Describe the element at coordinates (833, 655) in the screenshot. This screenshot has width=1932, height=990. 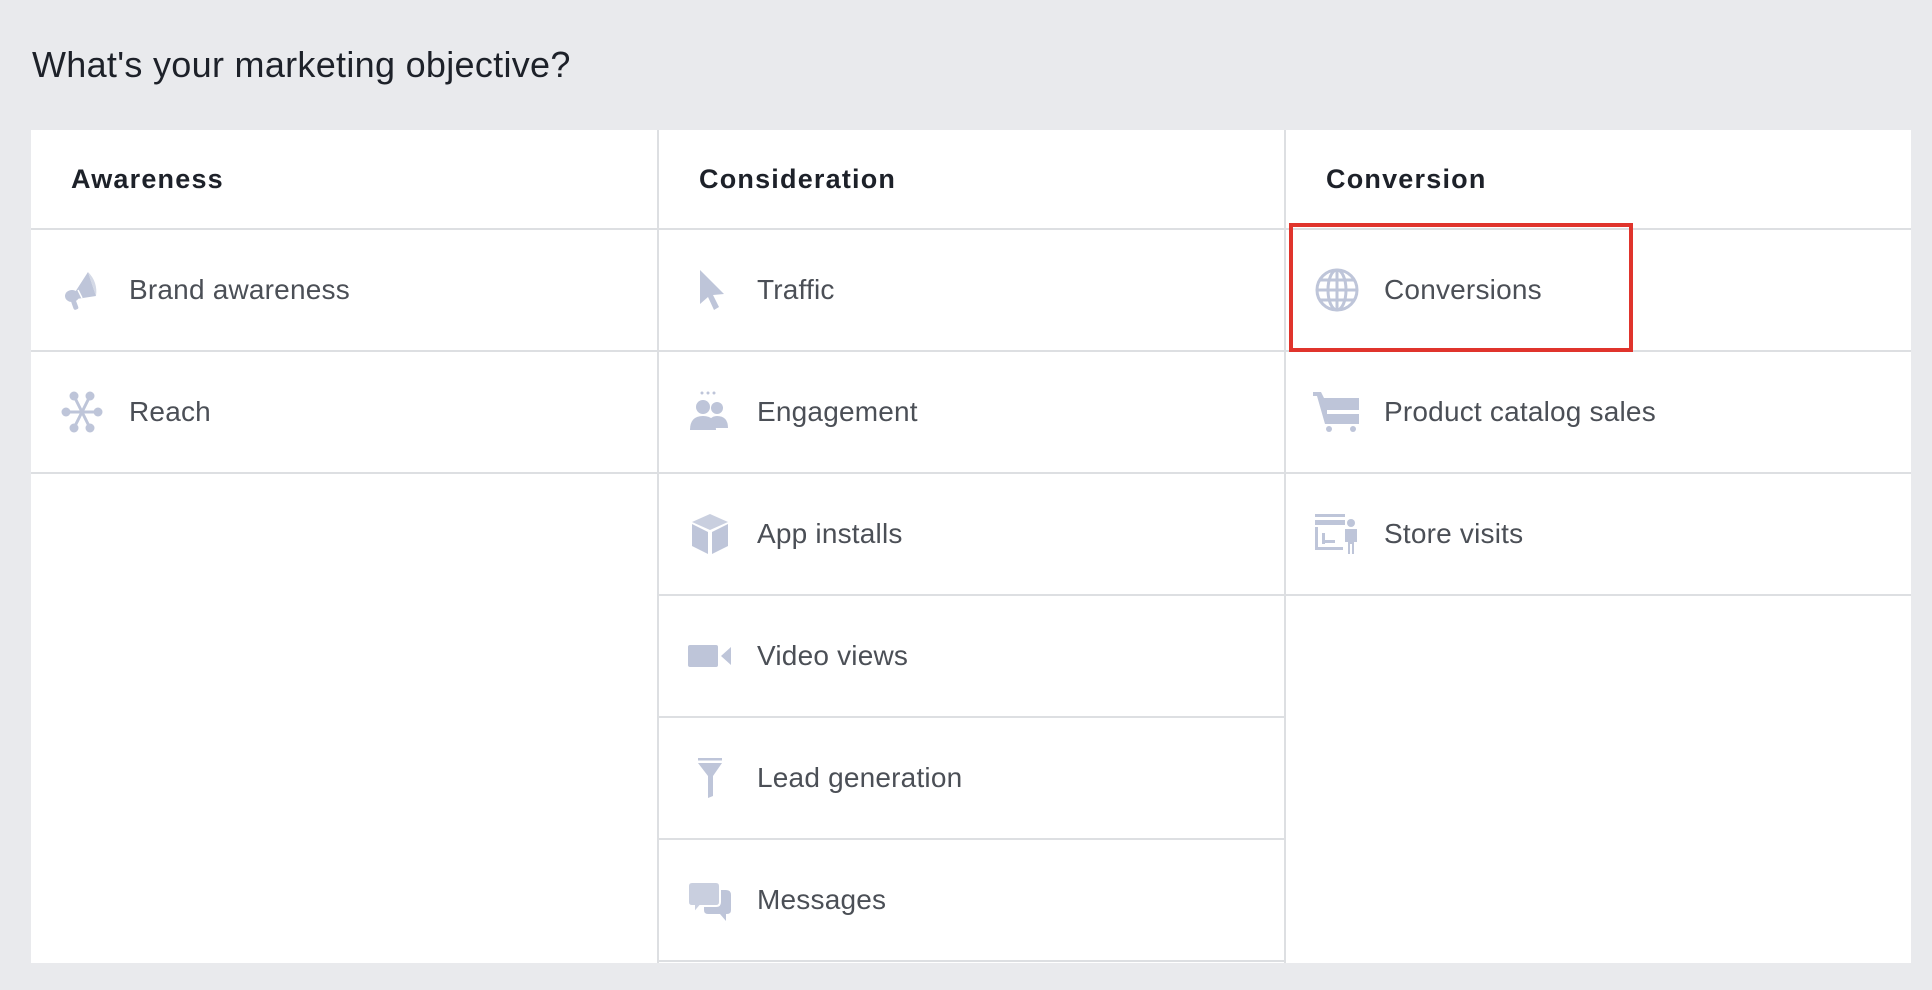
I see `objective-label: Video views` at that location.